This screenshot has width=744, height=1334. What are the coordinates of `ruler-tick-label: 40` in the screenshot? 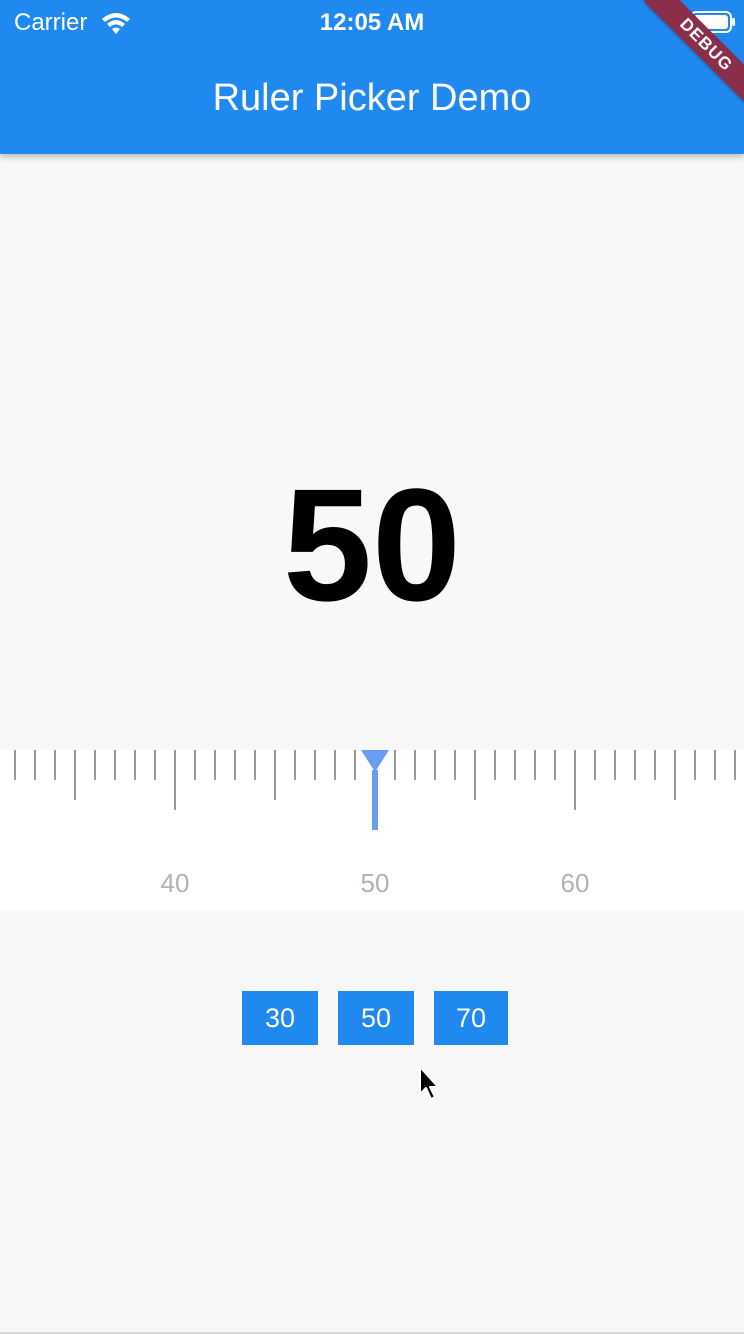 It's located at (175, 883).